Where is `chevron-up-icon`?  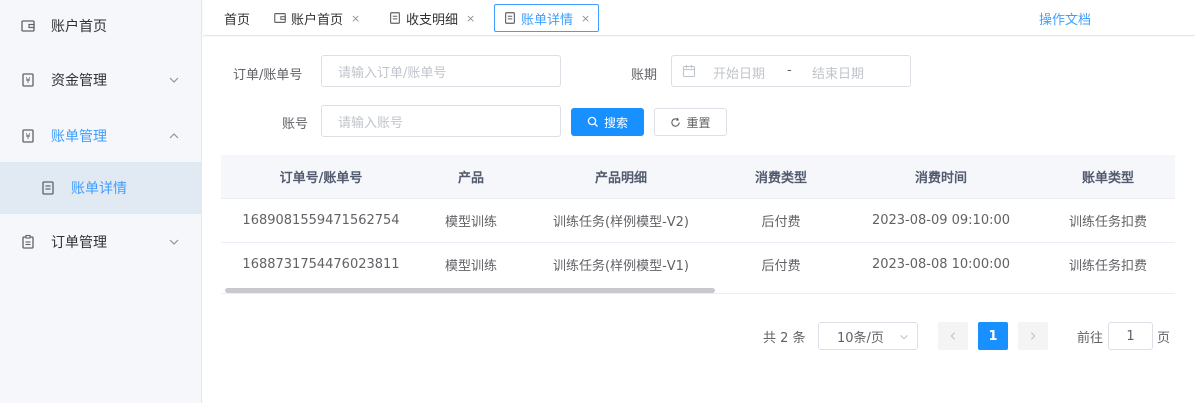
chevron-up-icon is located at coordinates (174, 136).